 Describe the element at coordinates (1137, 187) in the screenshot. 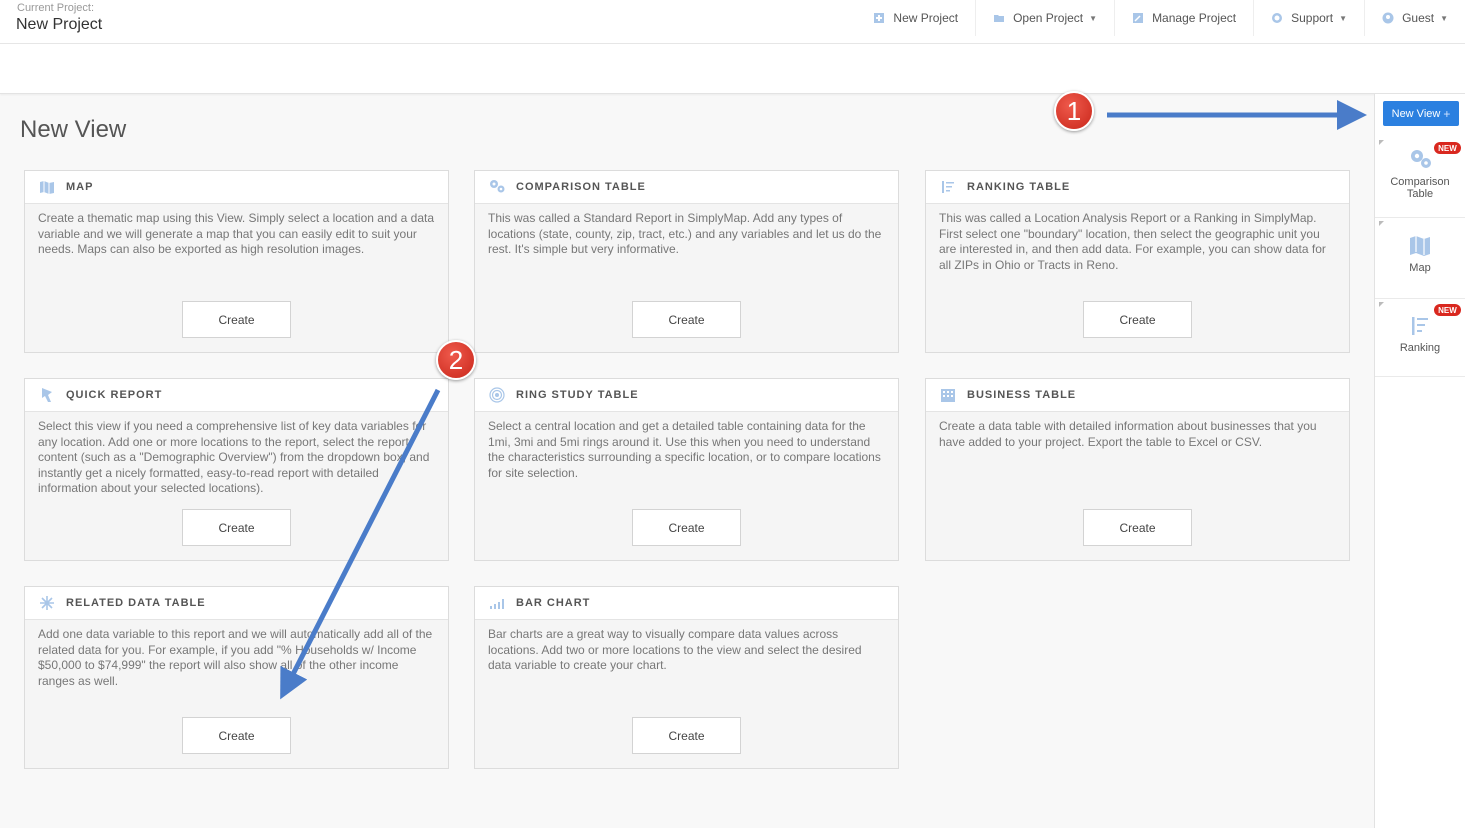

I see `card-header: RANKING TABLE` at that location.